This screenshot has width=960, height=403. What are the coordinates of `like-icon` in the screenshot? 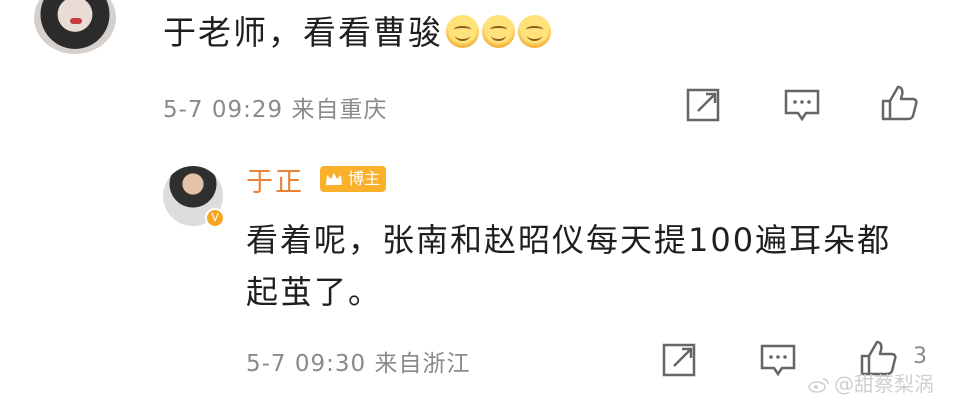 It's located at (899, 103).